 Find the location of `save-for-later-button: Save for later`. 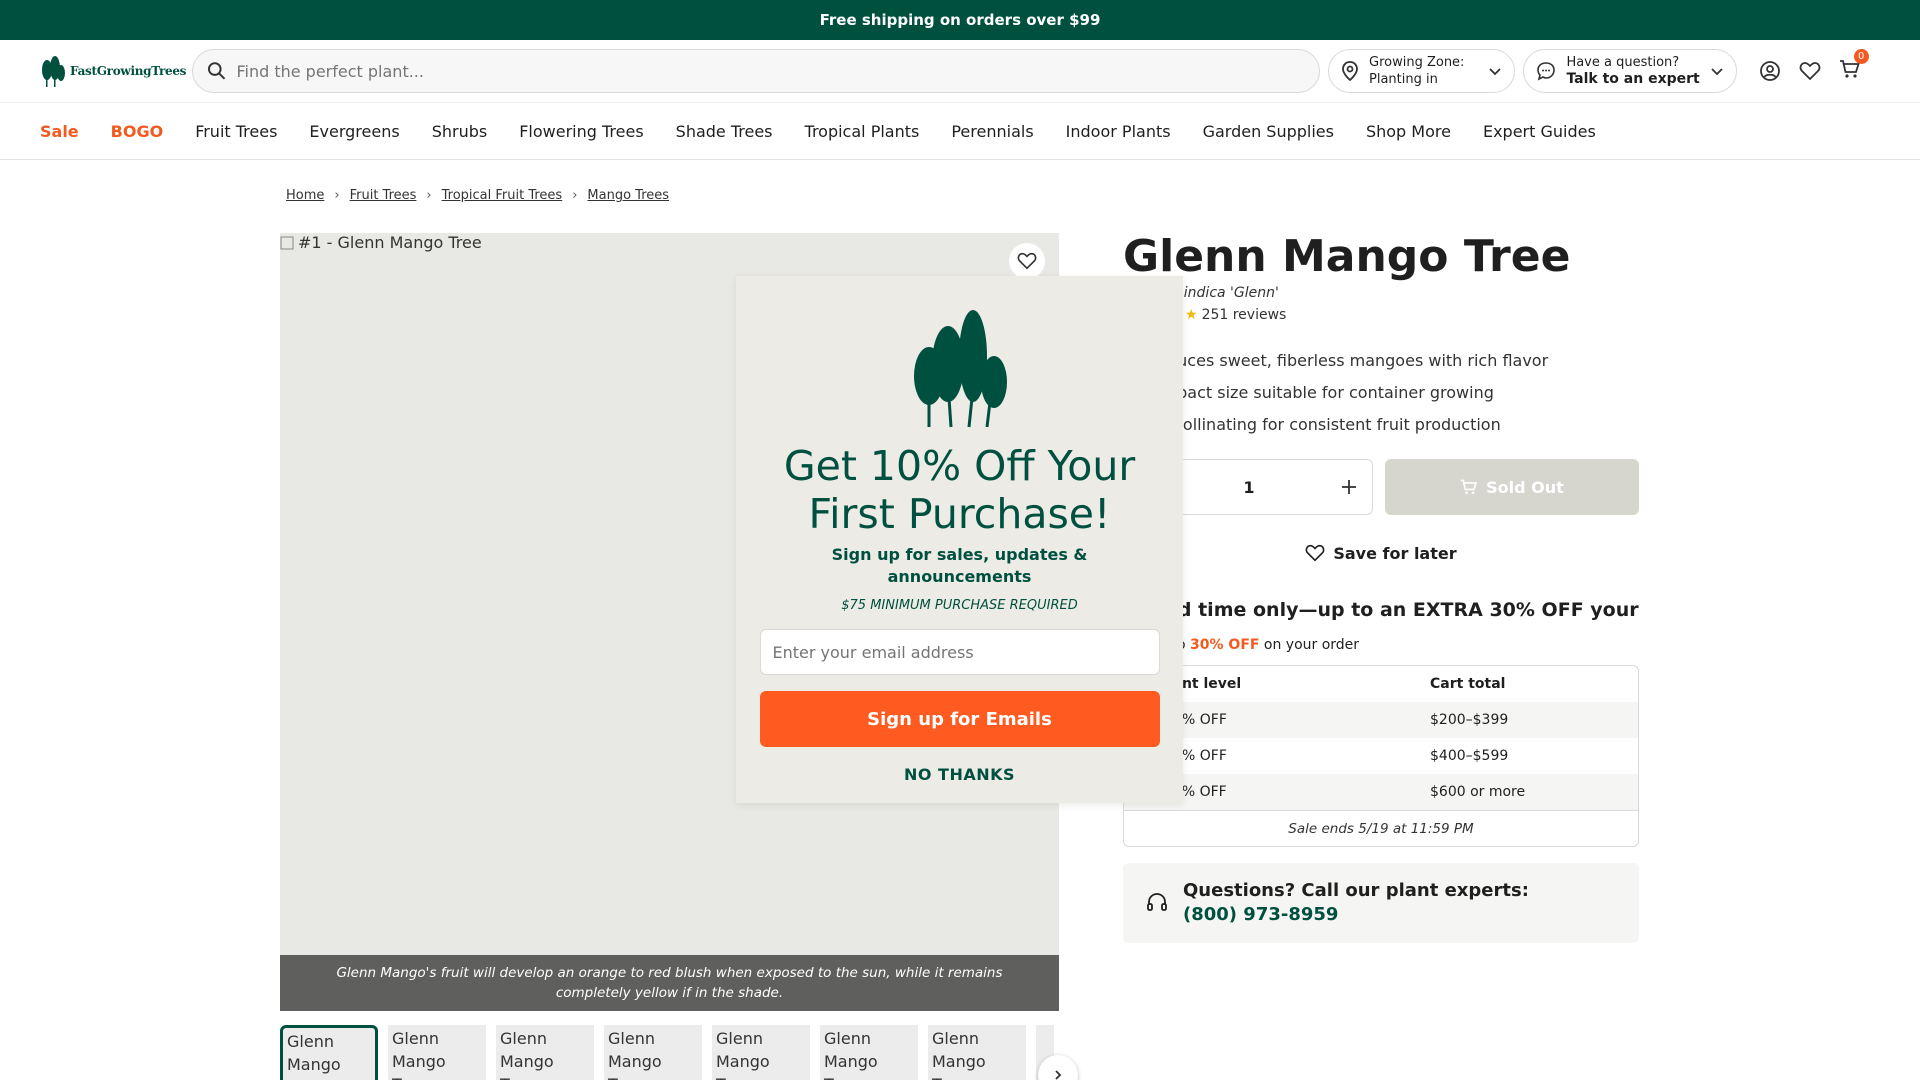

save-for-later-button: Save for later is located at coordinates (1381, 553).